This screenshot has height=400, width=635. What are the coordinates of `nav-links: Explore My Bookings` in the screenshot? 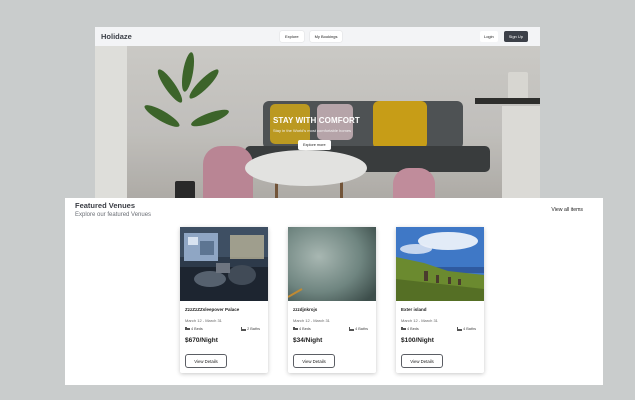 It's located at (311, 36).